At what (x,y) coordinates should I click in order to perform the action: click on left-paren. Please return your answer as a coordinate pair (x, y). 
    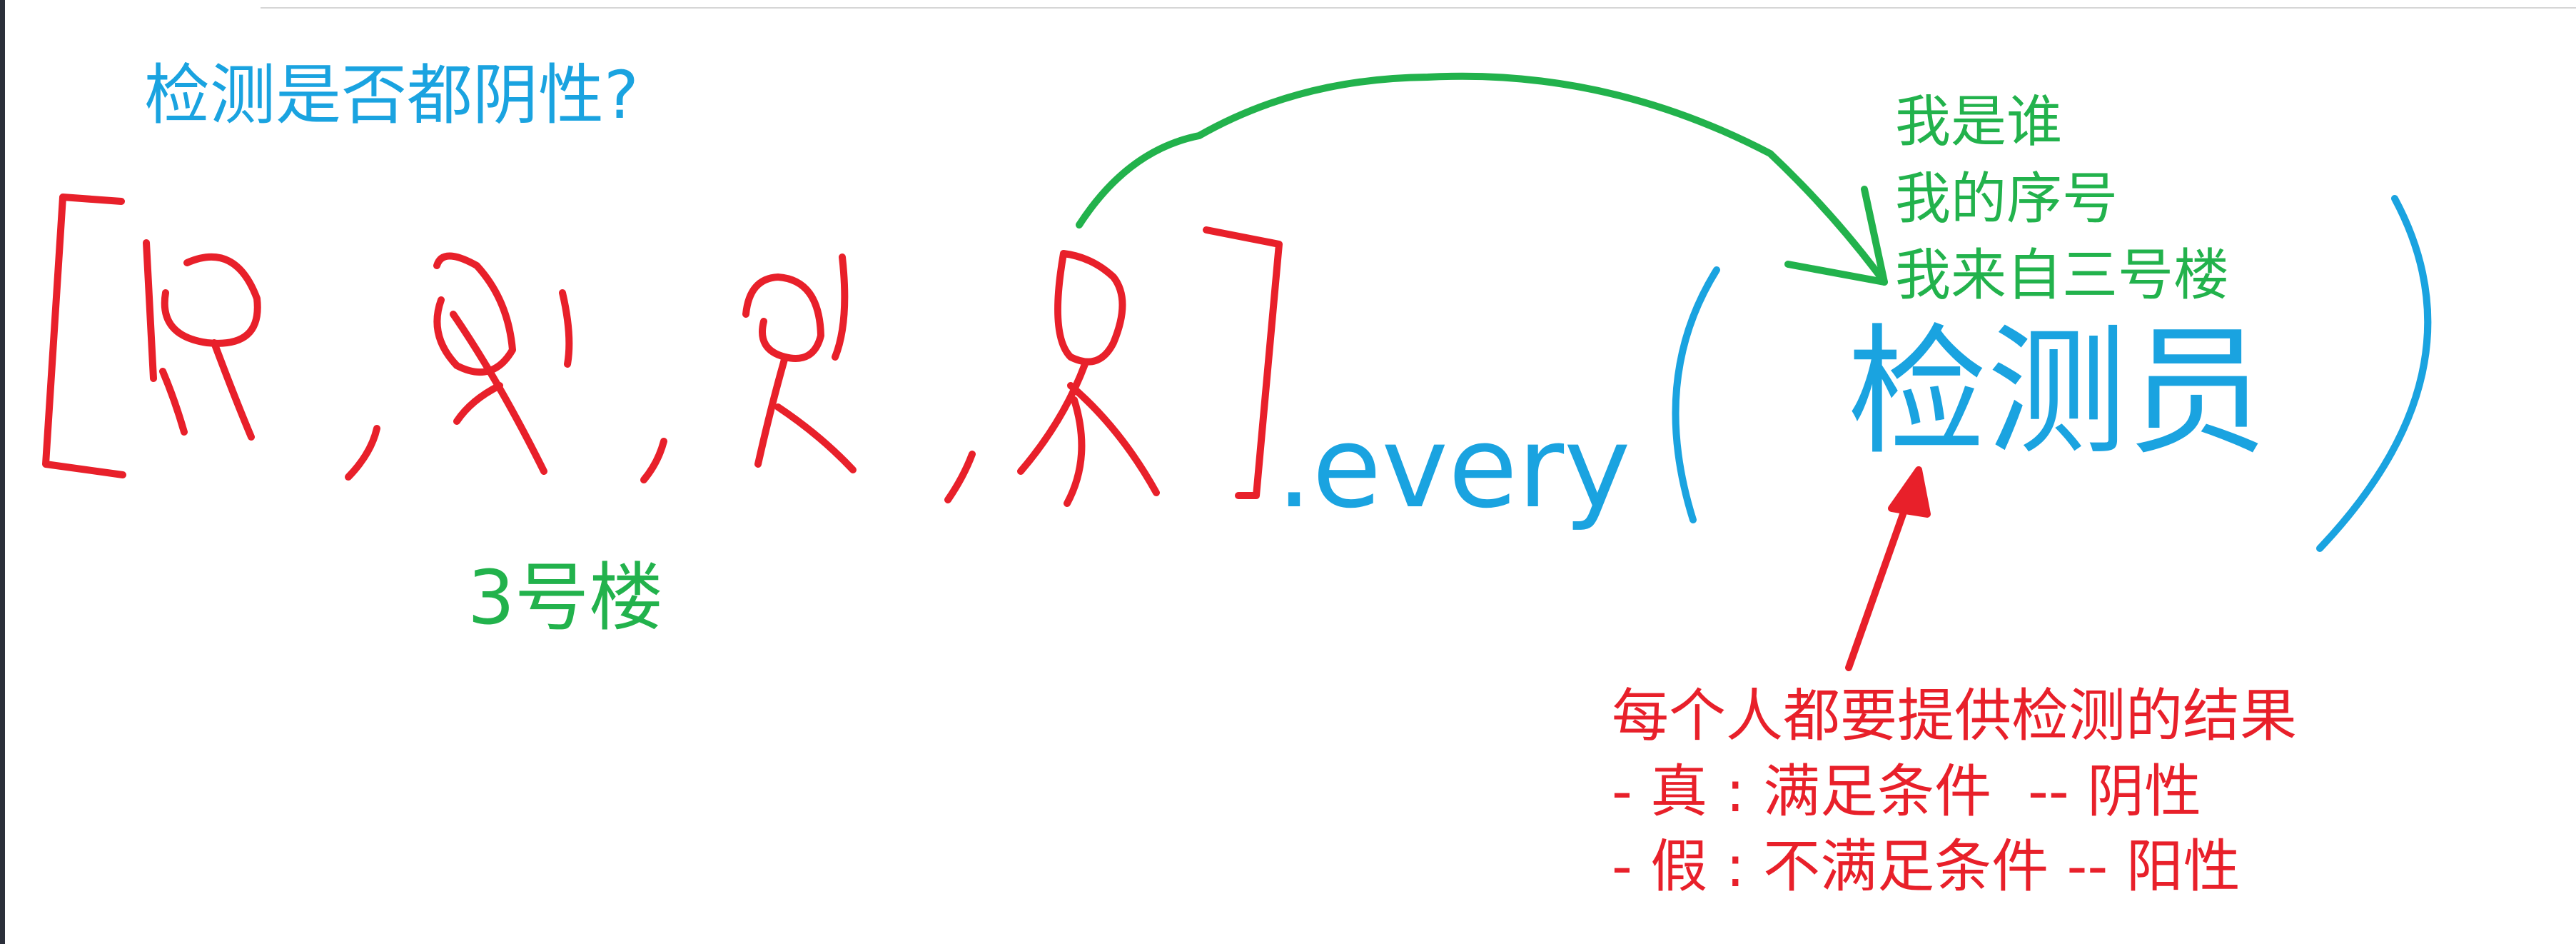
    Looking at the image, I should click on (1696, 394).